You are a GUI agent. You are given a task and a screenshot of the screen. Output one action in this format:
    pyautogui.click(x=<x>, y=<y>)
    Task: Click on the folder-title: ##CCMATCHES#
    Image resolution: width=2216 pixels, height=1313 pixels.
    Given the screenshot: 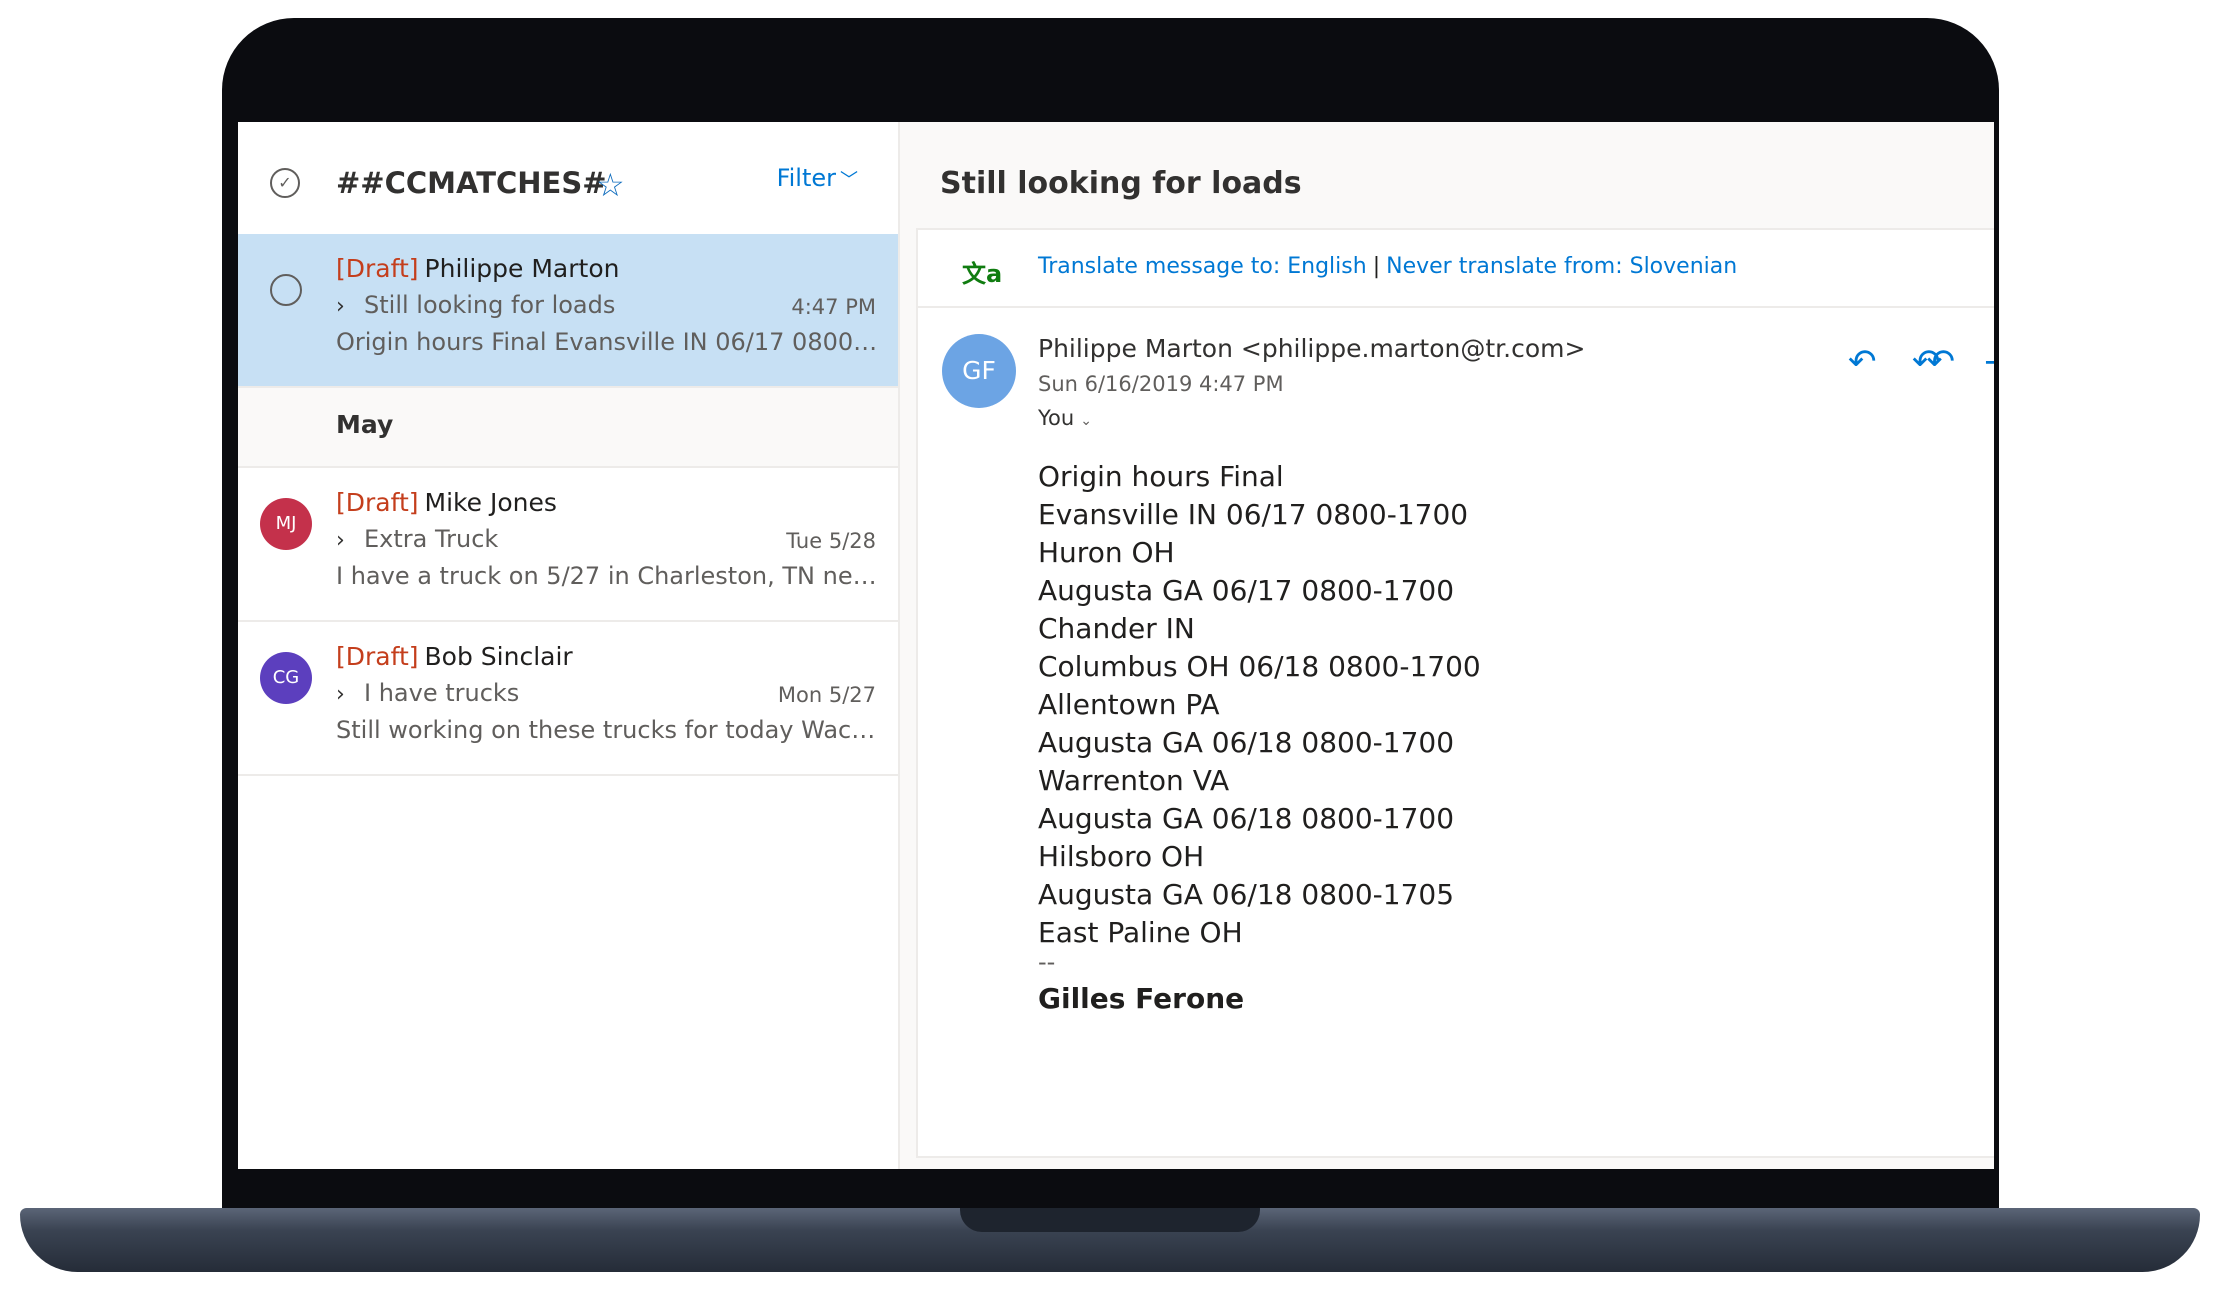 What is the action you would take?
    pyautogui.click(x=471, y=183)
    